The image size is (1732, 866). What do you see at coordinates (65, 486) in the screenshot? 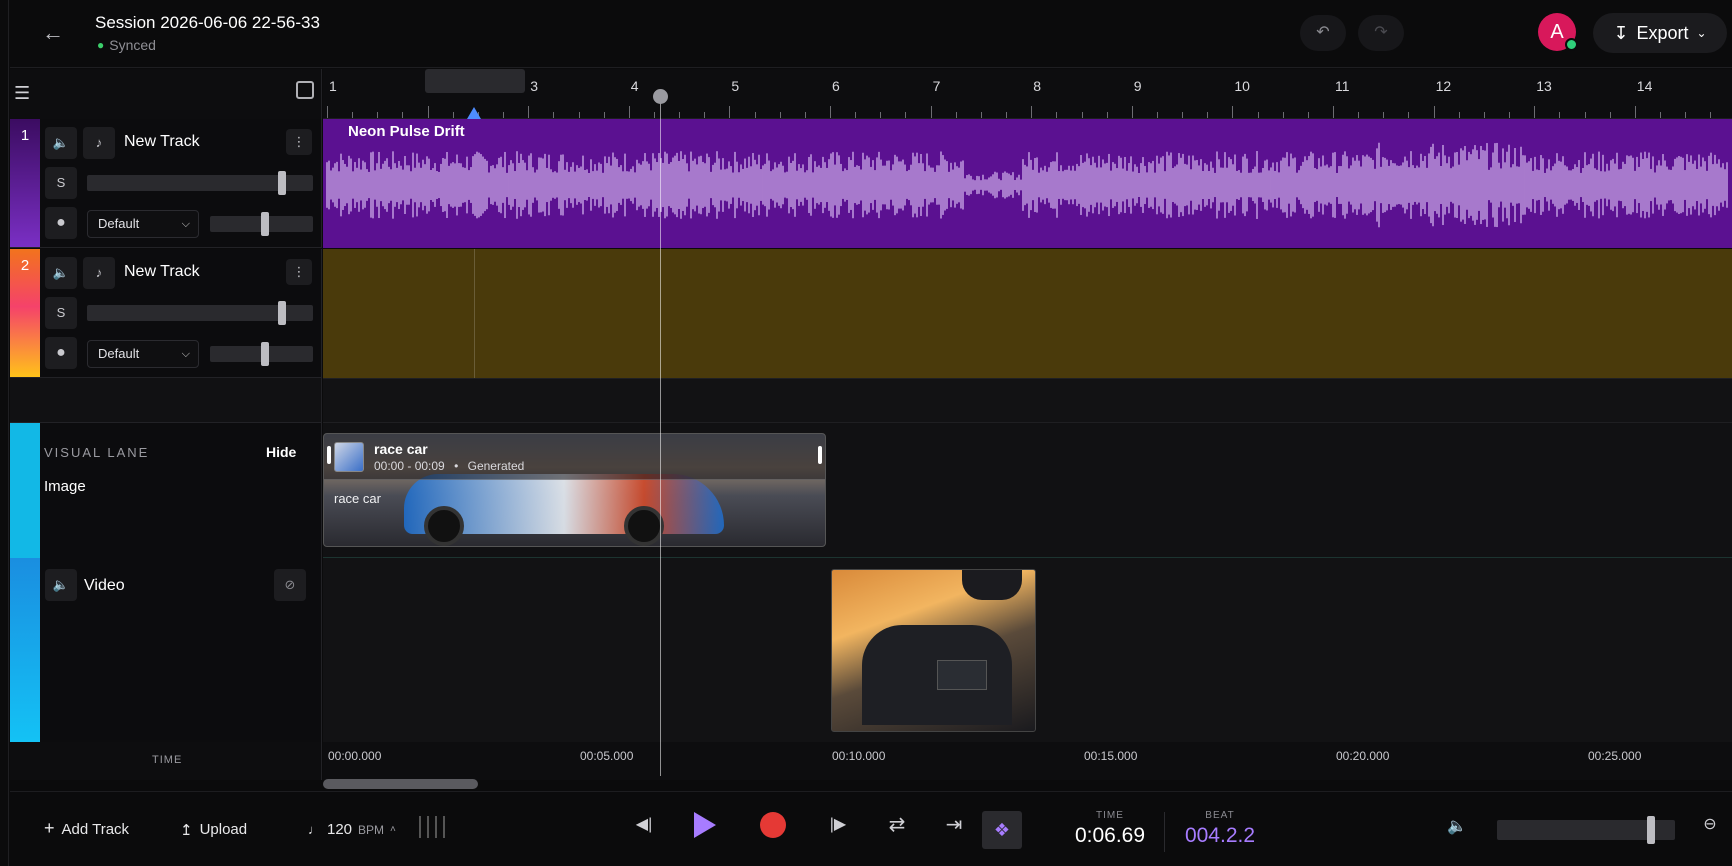
I see `visual-lane-type: Image` at bounding box center [65, 486].